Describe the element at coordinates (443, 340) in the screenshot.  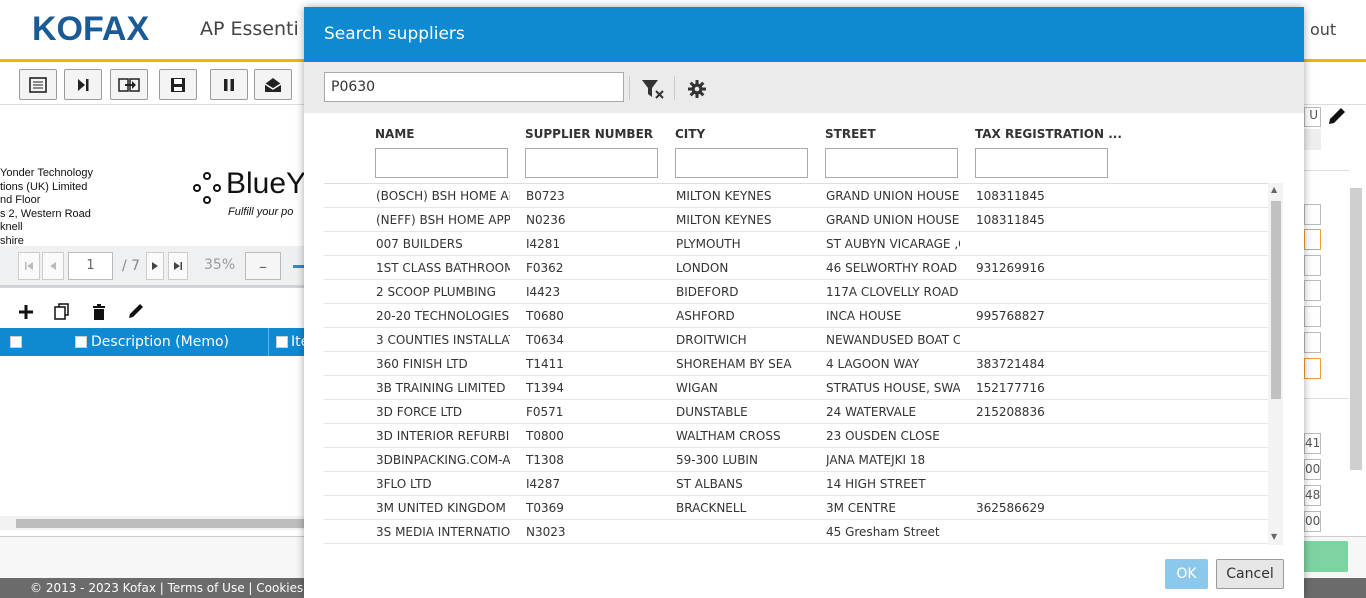
I see `supplier-name-cell: 3 COUNTIES INSTALLAT` at that location.